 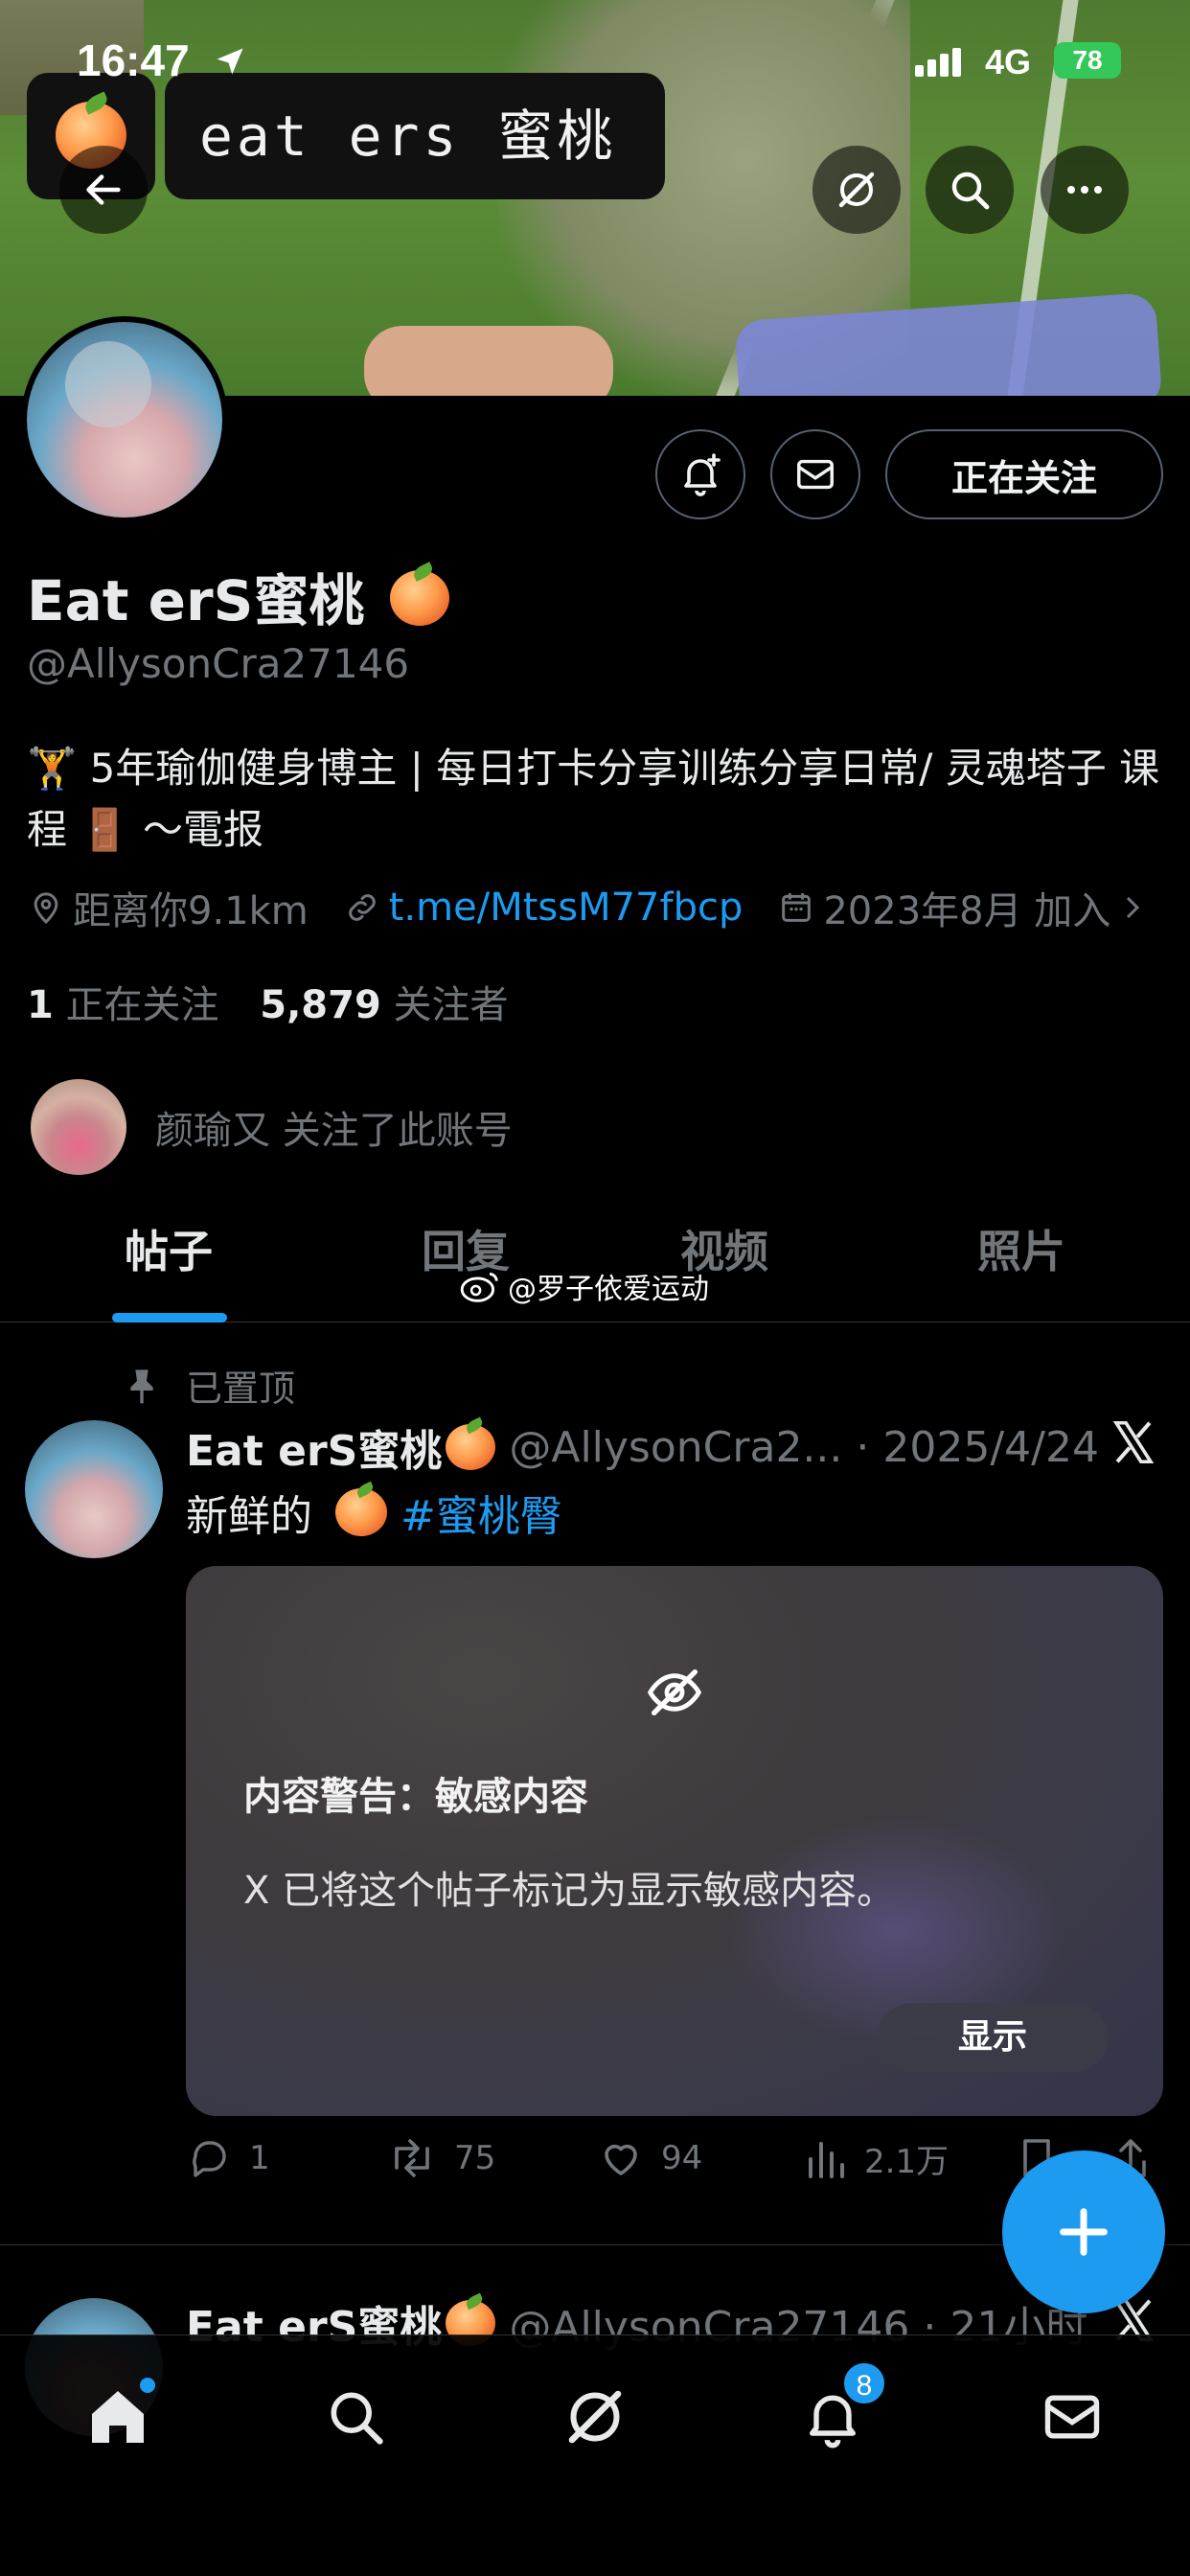 I want to click on following-count-link: 1 正在关注, so click(x=123, y=1005).